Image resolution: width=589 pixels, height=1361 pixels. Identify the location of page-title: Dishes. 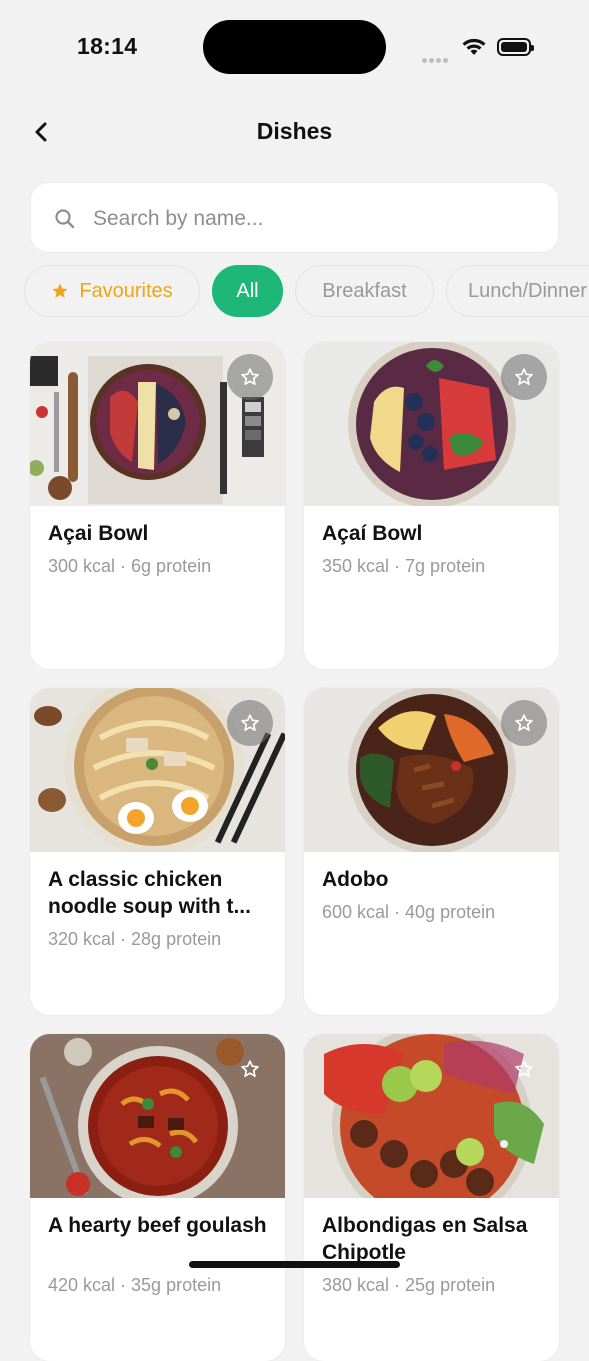
(294, 131).